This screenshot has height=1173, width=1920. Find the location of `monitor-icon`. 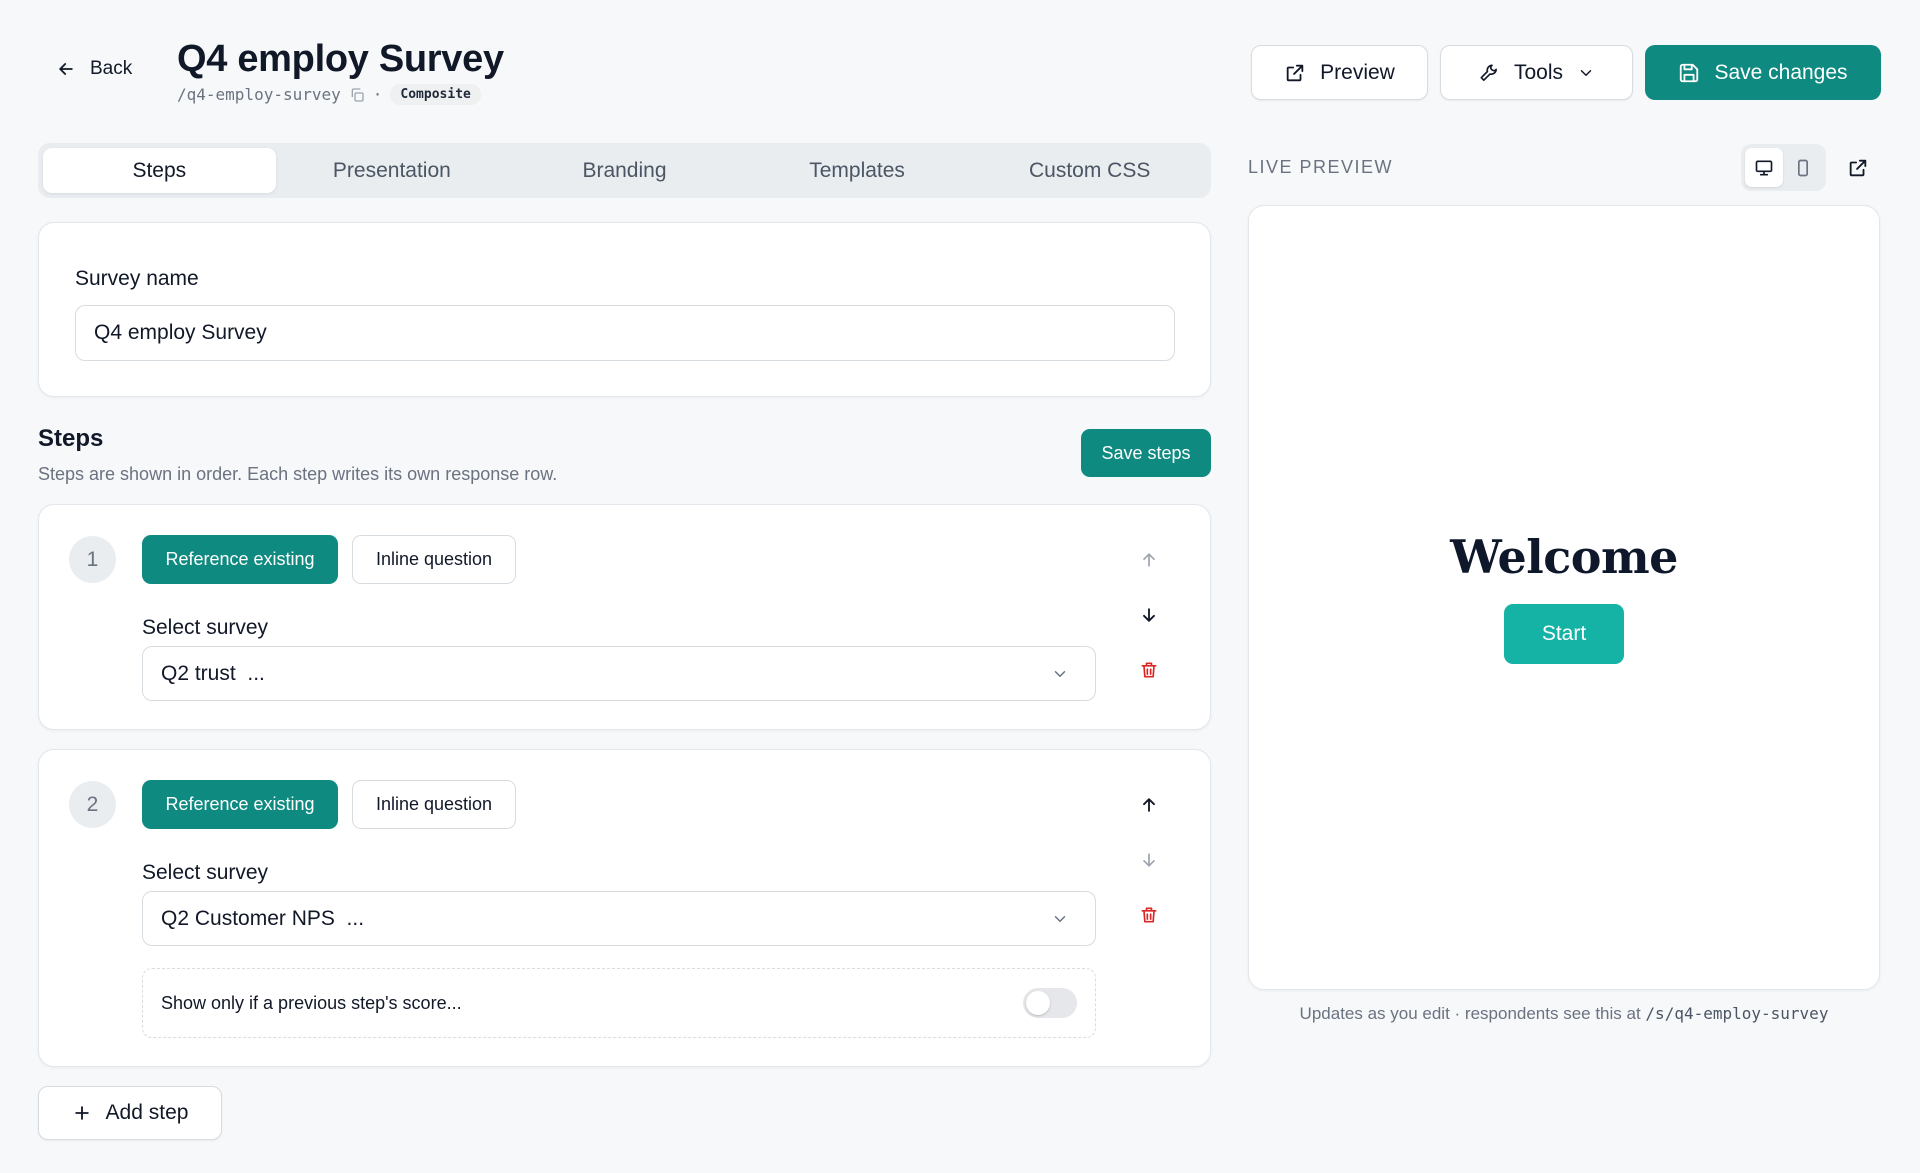

monitor-icon is located at coordinates (1764, 167).